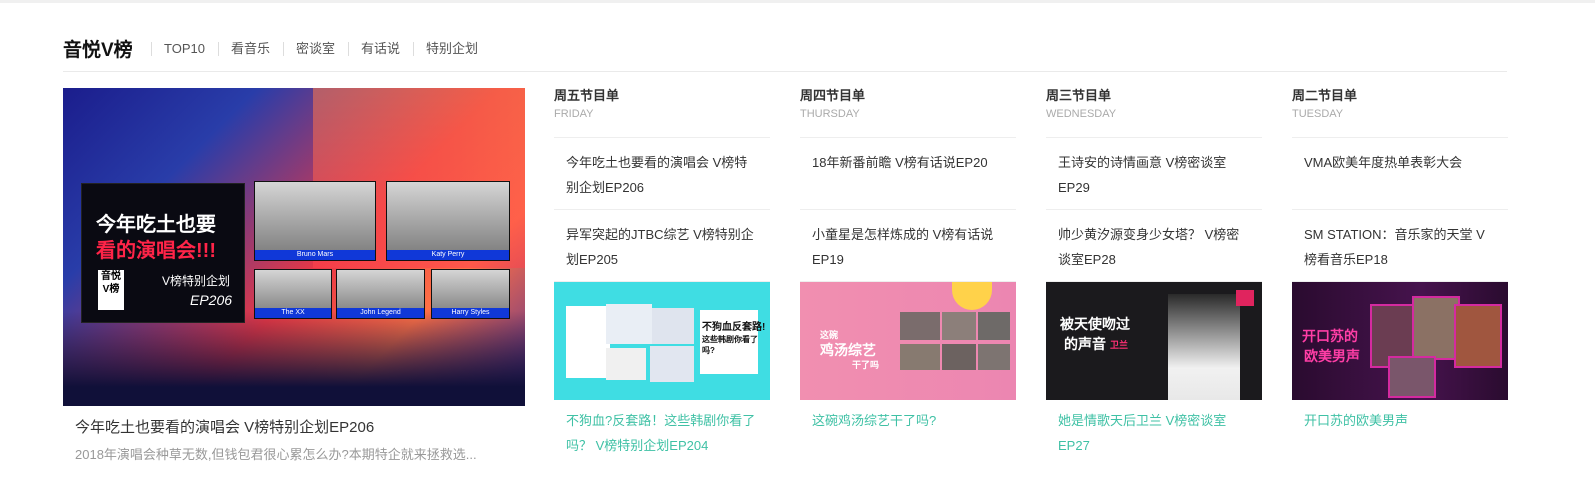  I want to click on poster-episode: EP206, so click(211, 300).